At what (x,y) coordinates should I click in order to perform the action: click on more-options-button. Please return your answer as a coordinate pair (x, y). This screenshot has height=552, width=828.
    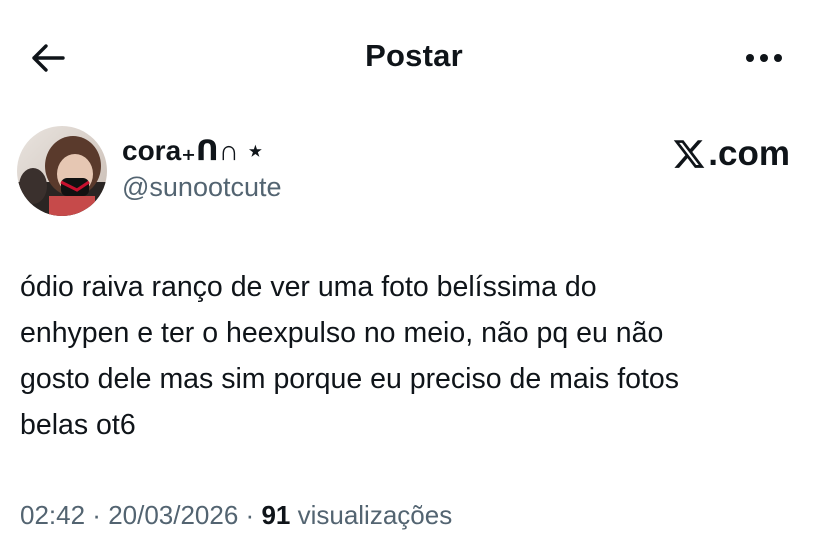
    Looking at the image, I should click on (764, 58).